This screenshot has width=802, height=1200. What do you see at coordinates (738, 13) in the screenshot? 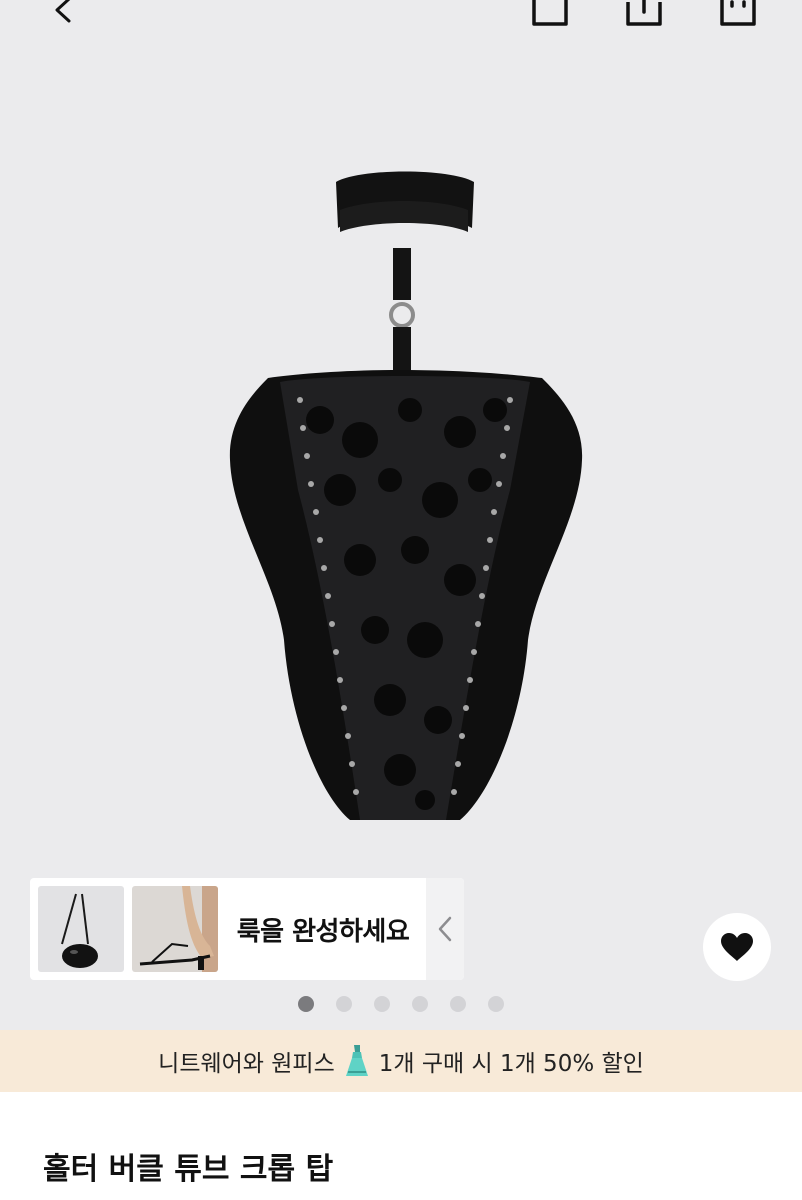
I see `shopping-bag-icon` at bounding box center [738, 13].